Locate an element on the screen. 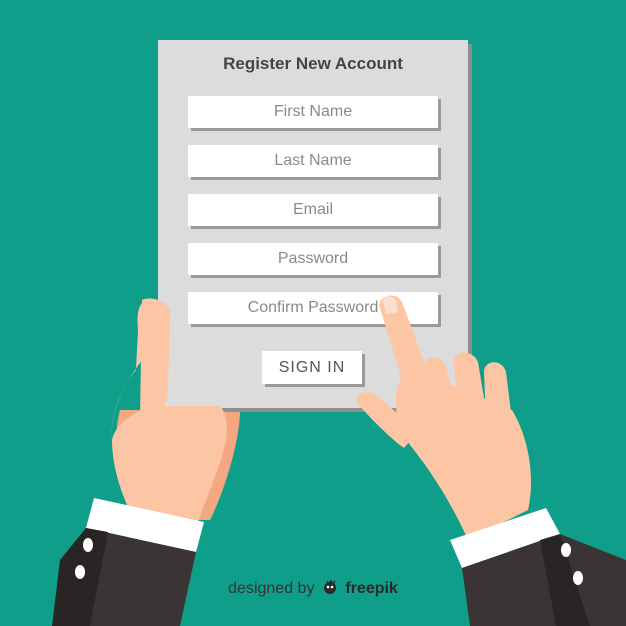 The width and height of the screenshot is (626, 626). credit-prefix: designed by is located at coordinates (271, 588).